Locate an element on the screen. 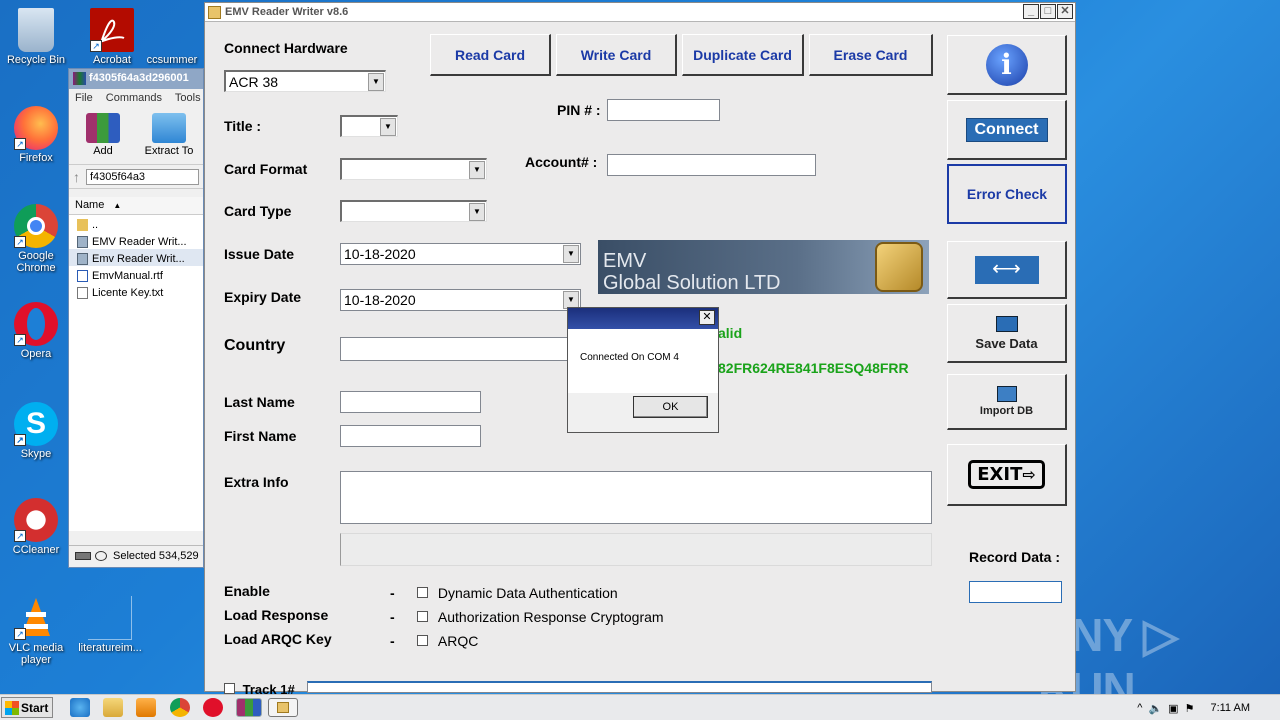 The image size is (1280, 720). issue-date-picker: 10-18-2020 ▼ is located at coordinates (460, 254).